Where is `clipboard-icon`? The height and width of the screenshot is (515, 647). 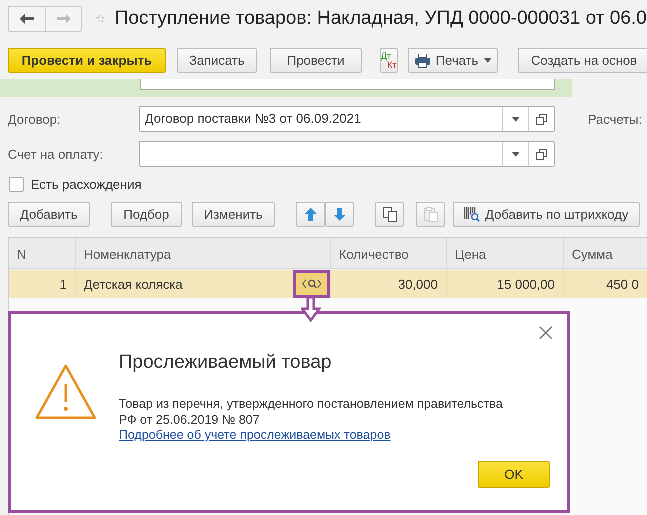 clipboard-icon is located at coordinates (431, 214).